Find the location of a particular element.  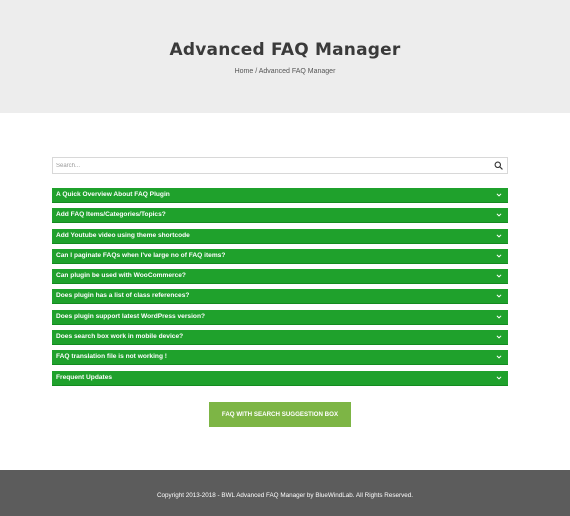

faq-item: Add Youtube video using theme shortcode is located at coordinates (280, 236).